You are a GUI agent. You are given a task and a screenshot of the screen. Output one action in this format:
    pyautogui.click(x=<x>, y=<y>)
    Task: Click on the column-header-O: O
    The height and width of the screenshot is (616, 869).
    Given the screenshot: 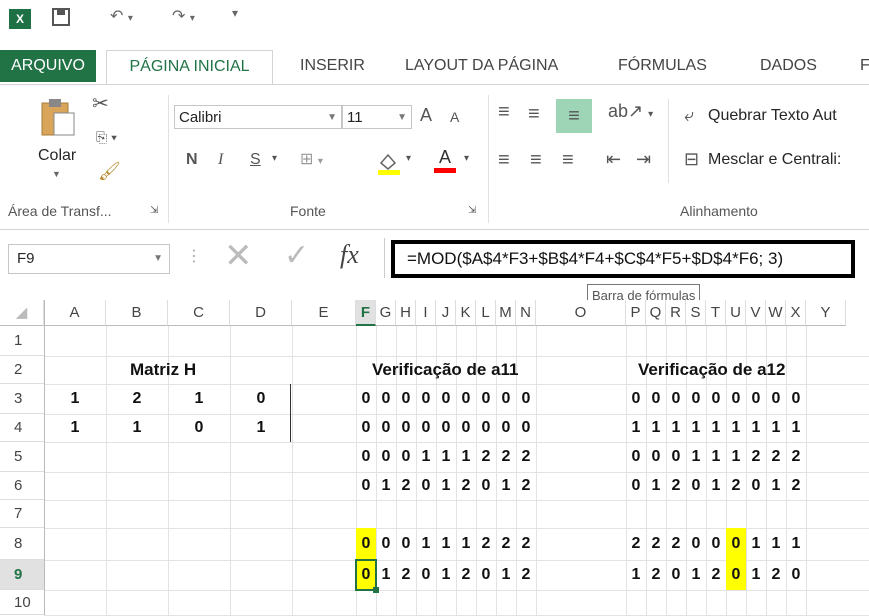 What is the action you would take?
    pyautogui.click(x=581, y=313)
    